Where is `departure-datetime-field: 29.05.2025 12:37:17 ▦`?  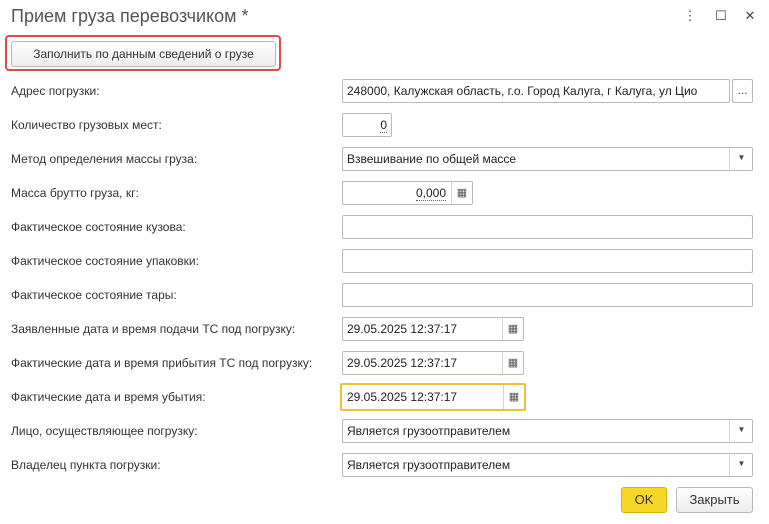 departure-datetime-field: 29.05.2025 12:37:17 ▦ is located at coordinates (433, 397).